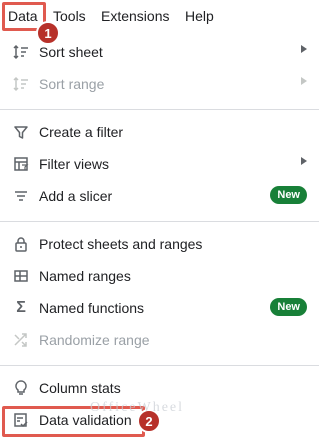 The height and width of the screenshot is (448, 320). I want to click on lightbulb-icon, so click(21, 388).